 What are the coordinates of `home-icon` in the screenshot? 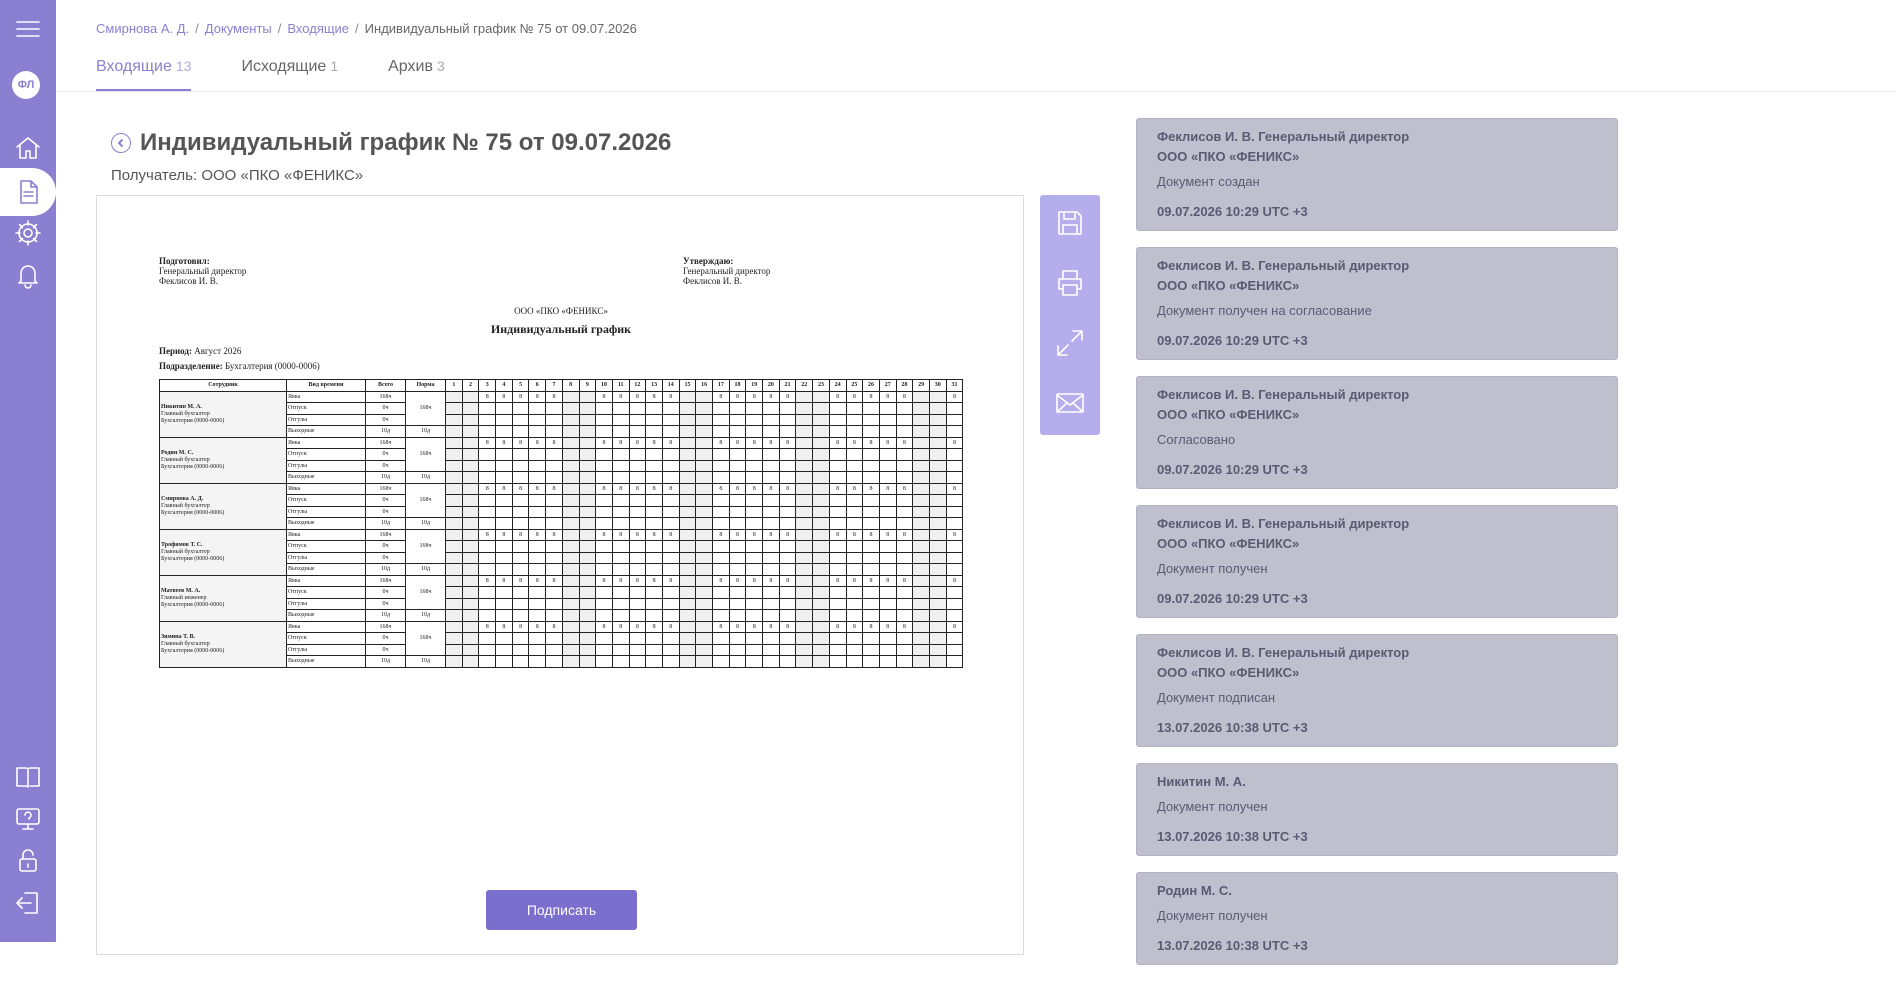 It's located at (28, 148).